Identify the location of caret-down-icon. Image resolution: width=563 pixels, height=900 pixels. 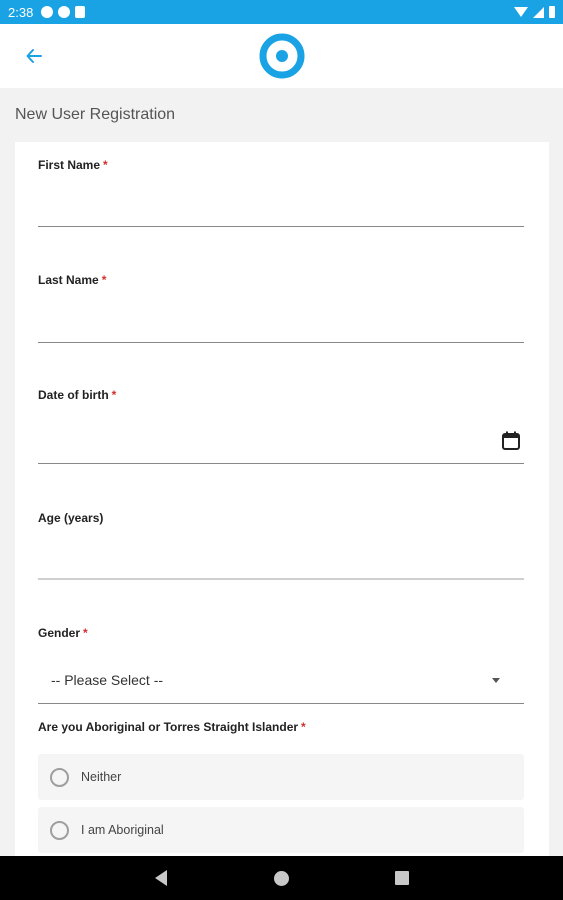
(496, 680).